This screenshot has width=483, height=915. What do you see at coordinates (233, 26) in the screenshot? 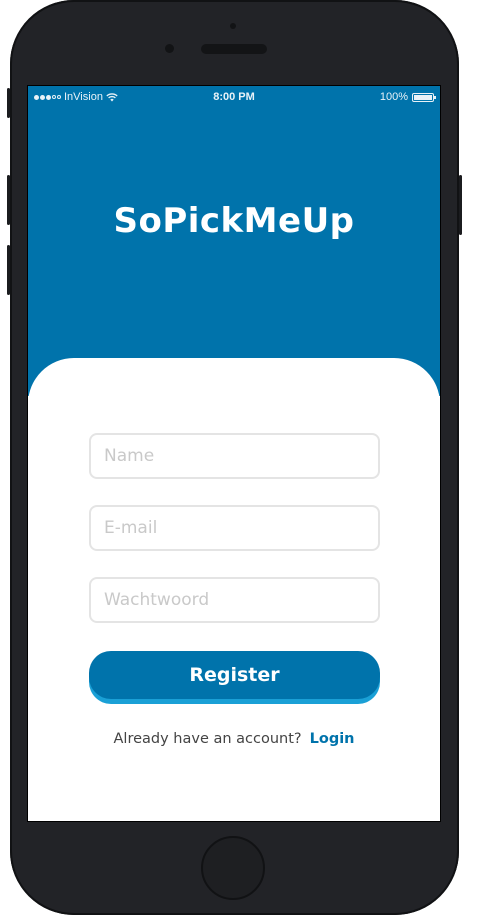
I see `sensor-dot` at bounding box center [233, 26].